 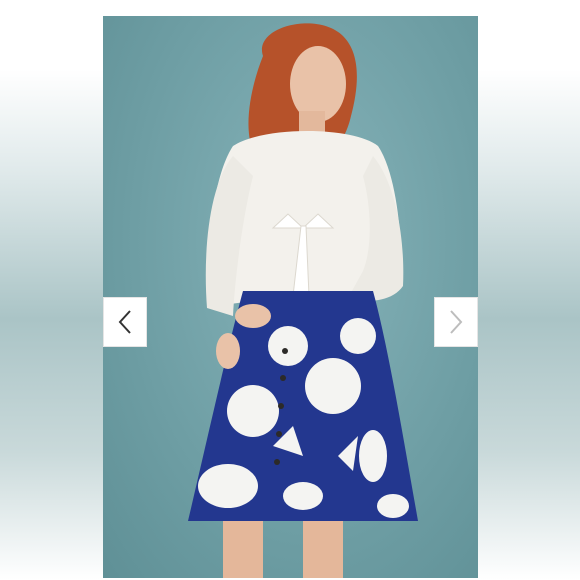 I want to click on chevron-left-icon, so click(x=124, y=322).